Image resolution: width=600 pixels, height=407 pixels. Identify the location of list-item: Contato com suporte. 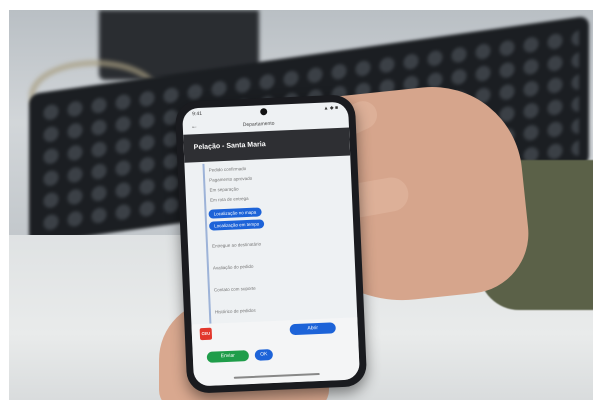
(235, 291).